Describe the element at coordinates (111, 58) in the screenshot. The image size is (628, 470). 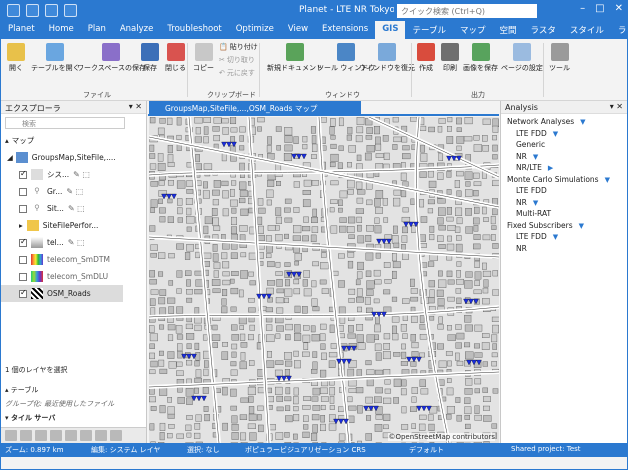
I see `save-workspace-button: ワークスペースの保存` at that location.